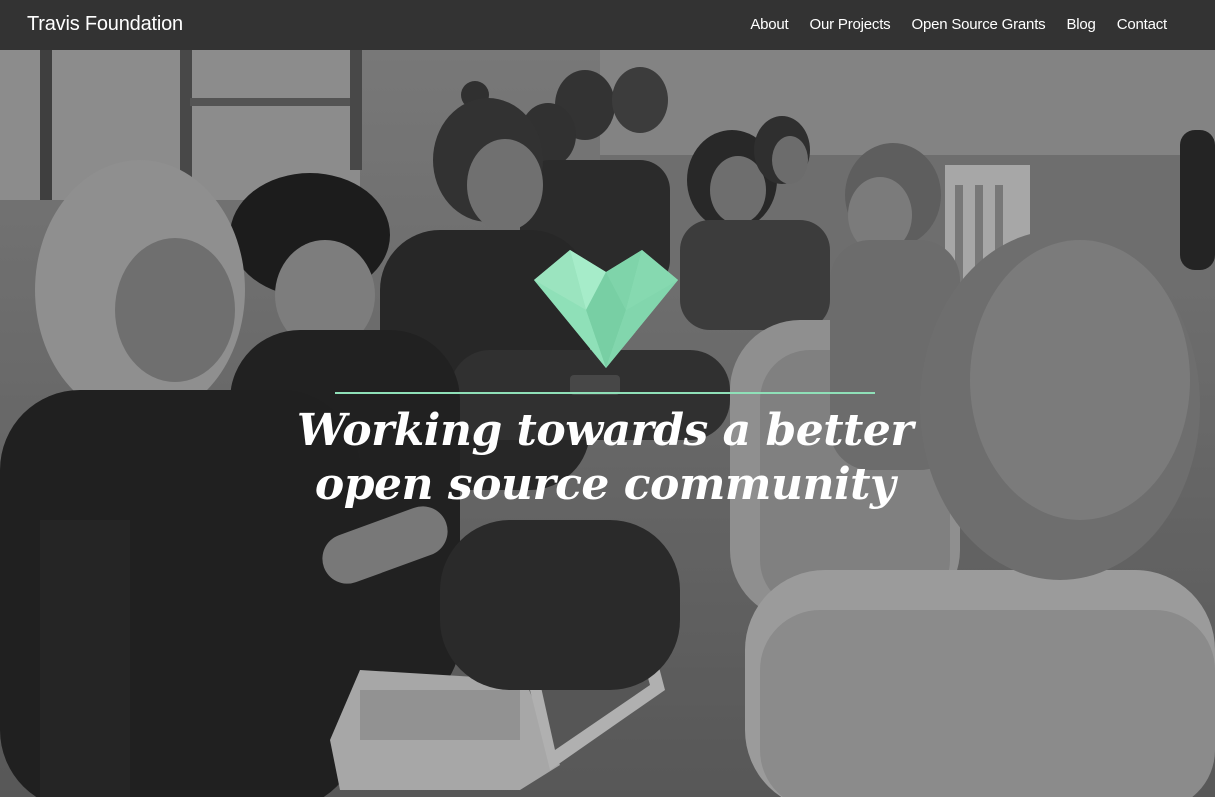 This screenshot has width=1215, height=797. I want to click on nav-link-our-projects: Our Projects, so click(850, 24).